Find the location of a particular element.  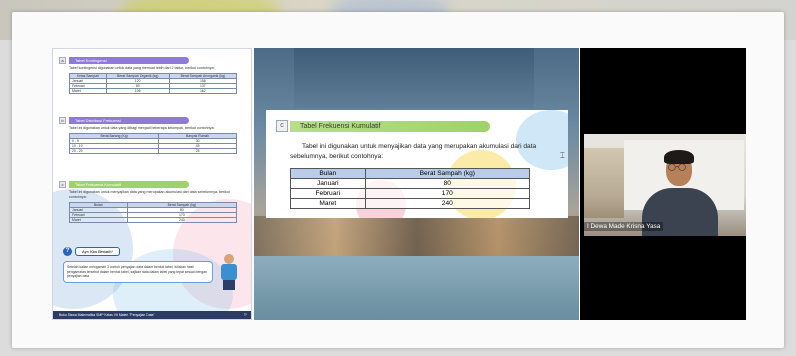

table-row: Februari 170 is located at coordinates (410, 193).